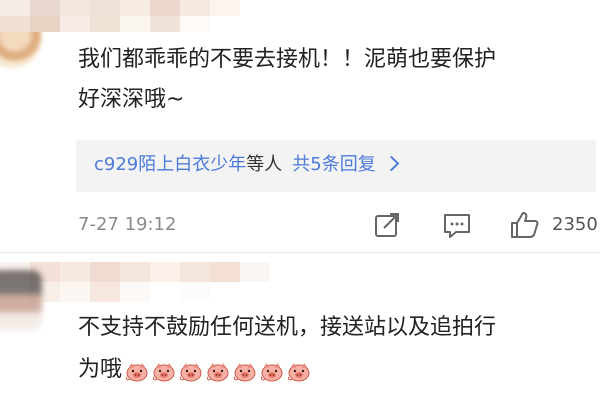 The height and width of the screenshot is (405, 600). I want to click on like-count: 2350, so click(575, 224).